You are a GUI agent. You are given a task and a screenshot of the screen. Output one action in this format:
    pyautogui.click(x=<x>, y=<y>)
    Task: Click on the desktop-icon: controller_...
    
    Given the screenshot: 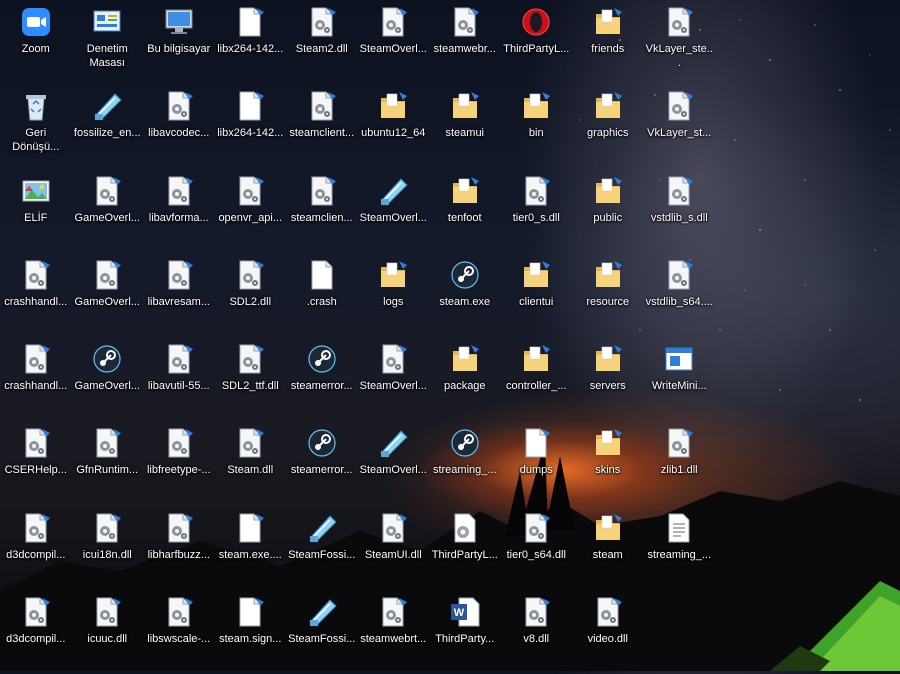 What is the action you would take?
    pyautogui.click(x=537, y=379)
    